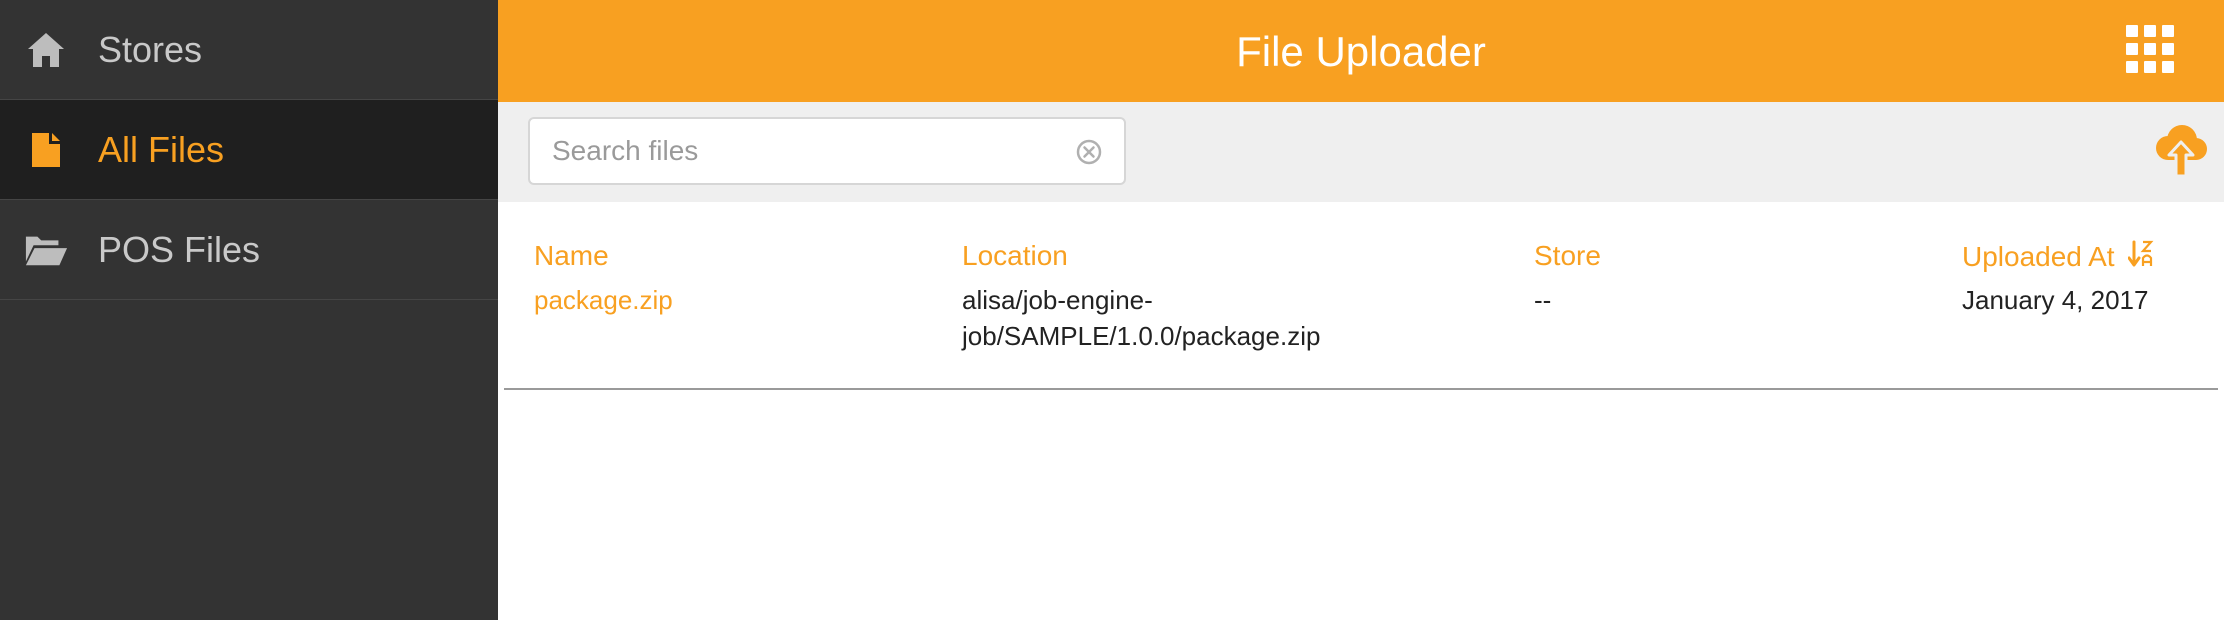  I want to click on folder-open-icon, so click(46, 250).